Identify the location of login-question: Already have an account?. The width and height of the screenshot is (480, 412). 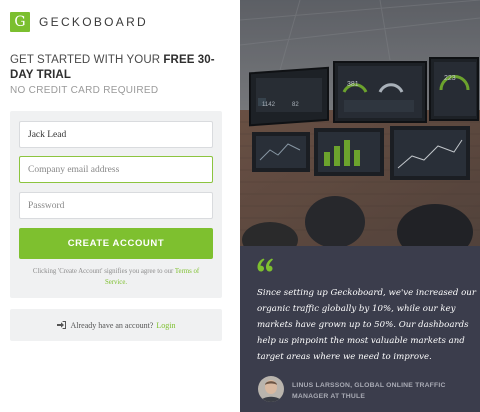
(112, 325).